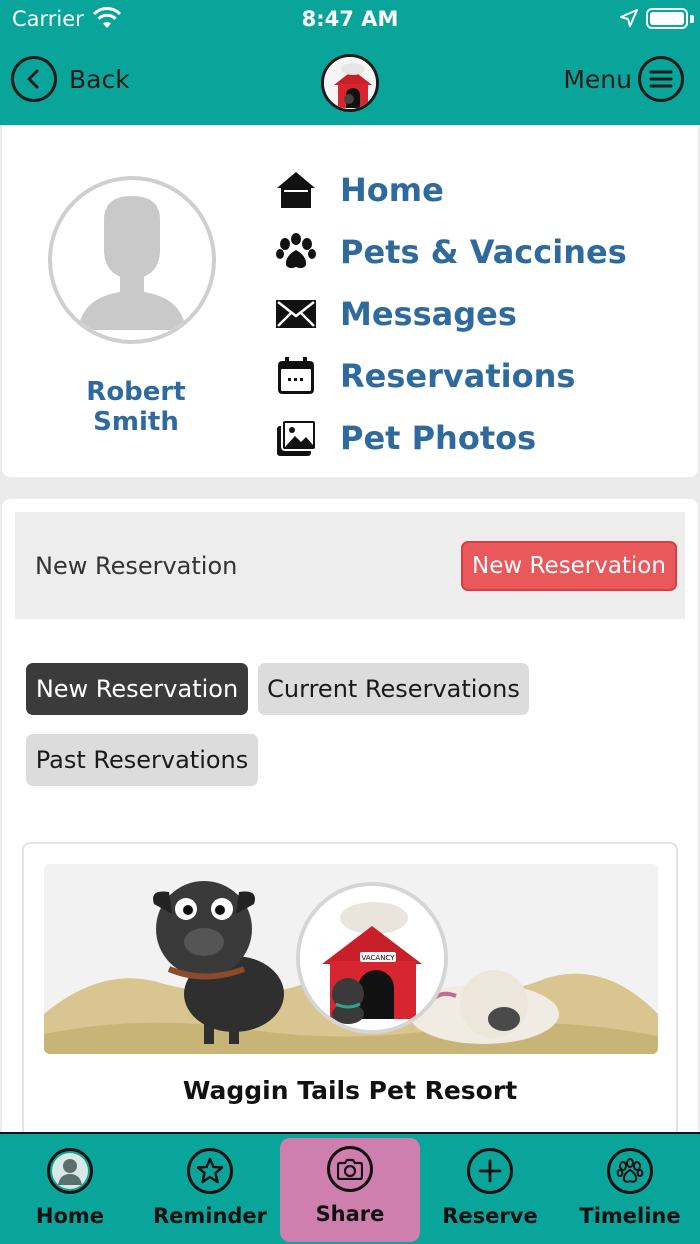  Describe the element at coordinates (379, 958) in the screenshot. I see `vacancy-sign: VACANCY` at that location.